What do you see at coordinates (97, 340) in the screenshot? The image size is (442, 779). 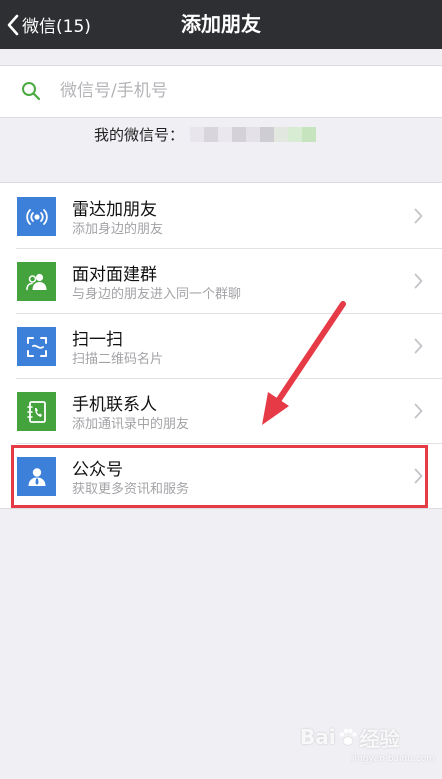 I see `item-title: 扫一扫` at bounding box center [97, 340].